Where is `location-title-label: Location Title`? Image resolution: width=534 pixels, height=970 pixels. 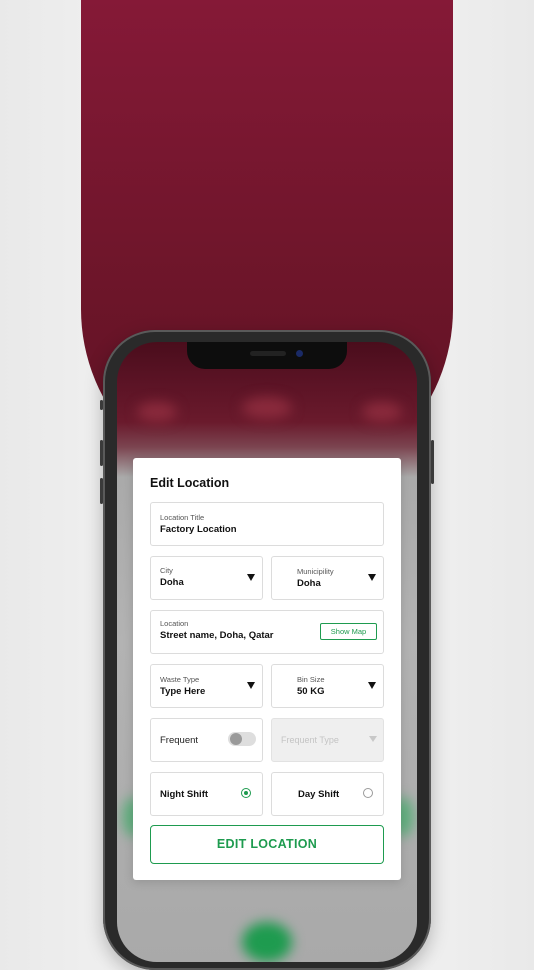 location-title-label: Location Title is located at coordinates (182, 517).